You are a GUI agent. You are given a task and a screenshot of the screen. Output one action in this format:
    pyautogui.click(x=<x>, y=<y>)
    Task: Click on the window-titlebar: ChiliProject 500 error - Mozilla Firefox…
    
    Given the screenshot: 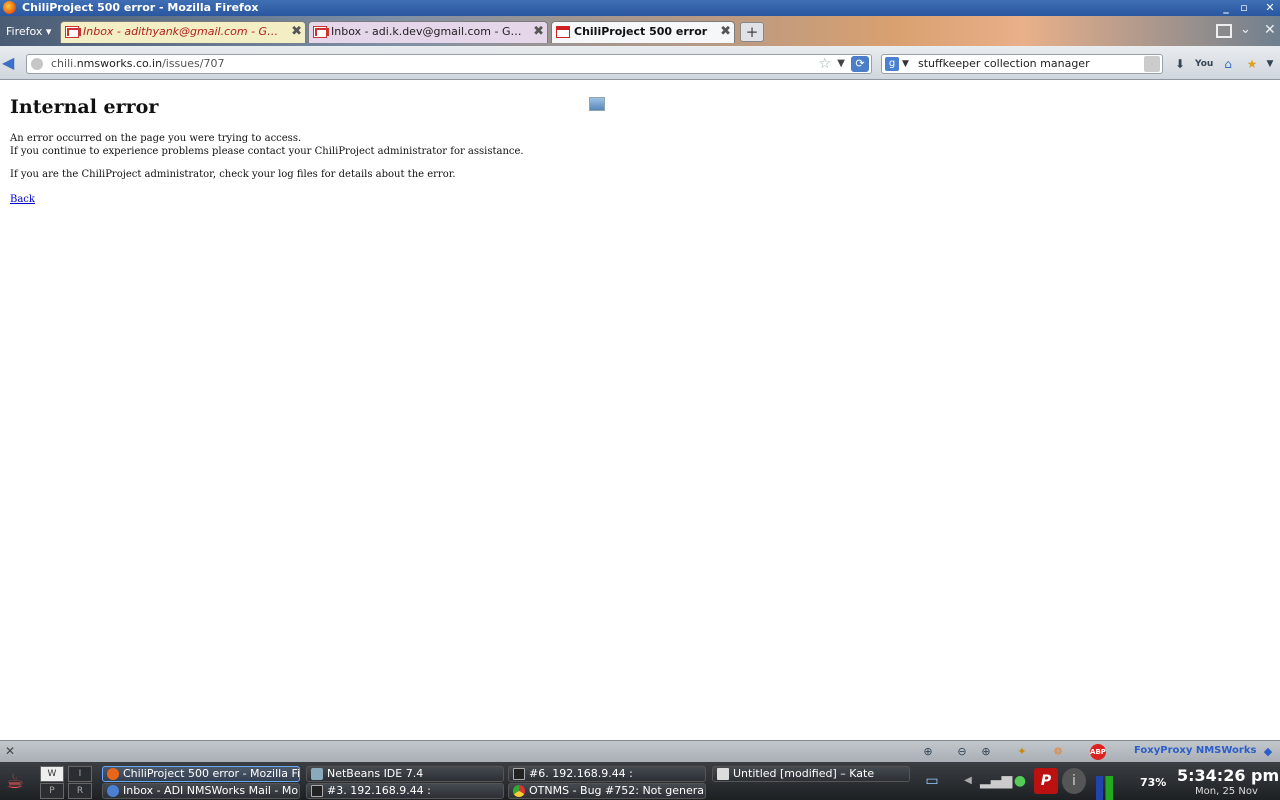 What is the action you would take?
    pyautogui.click(x=640, y=8)
    